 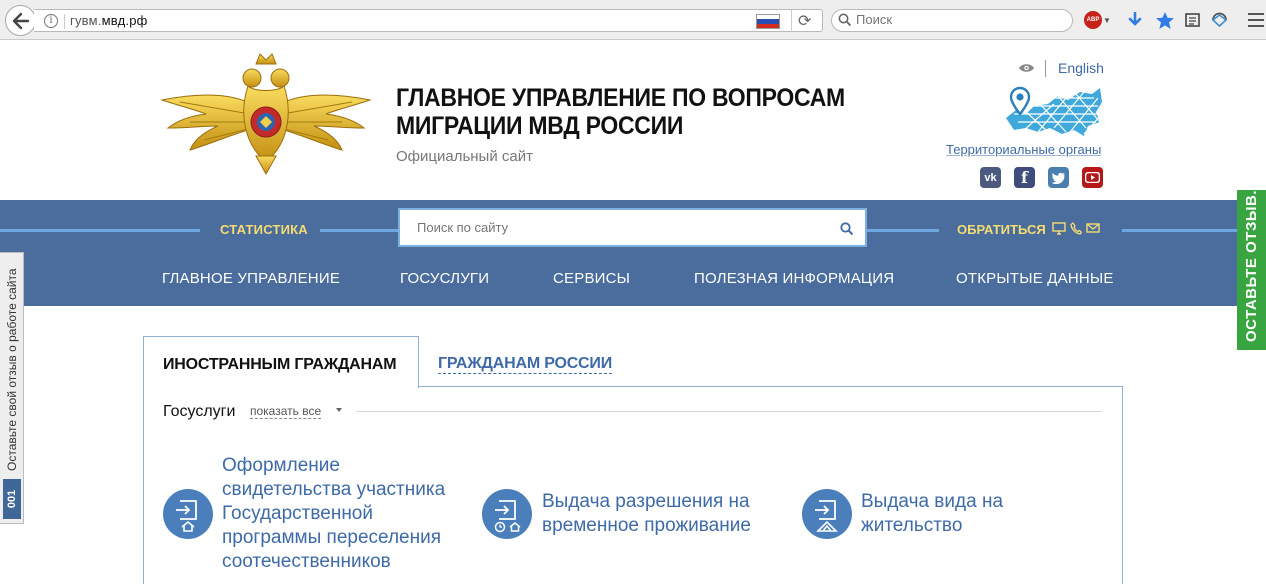 I want to click on browser-search-bar, so click(x=952, y=20).